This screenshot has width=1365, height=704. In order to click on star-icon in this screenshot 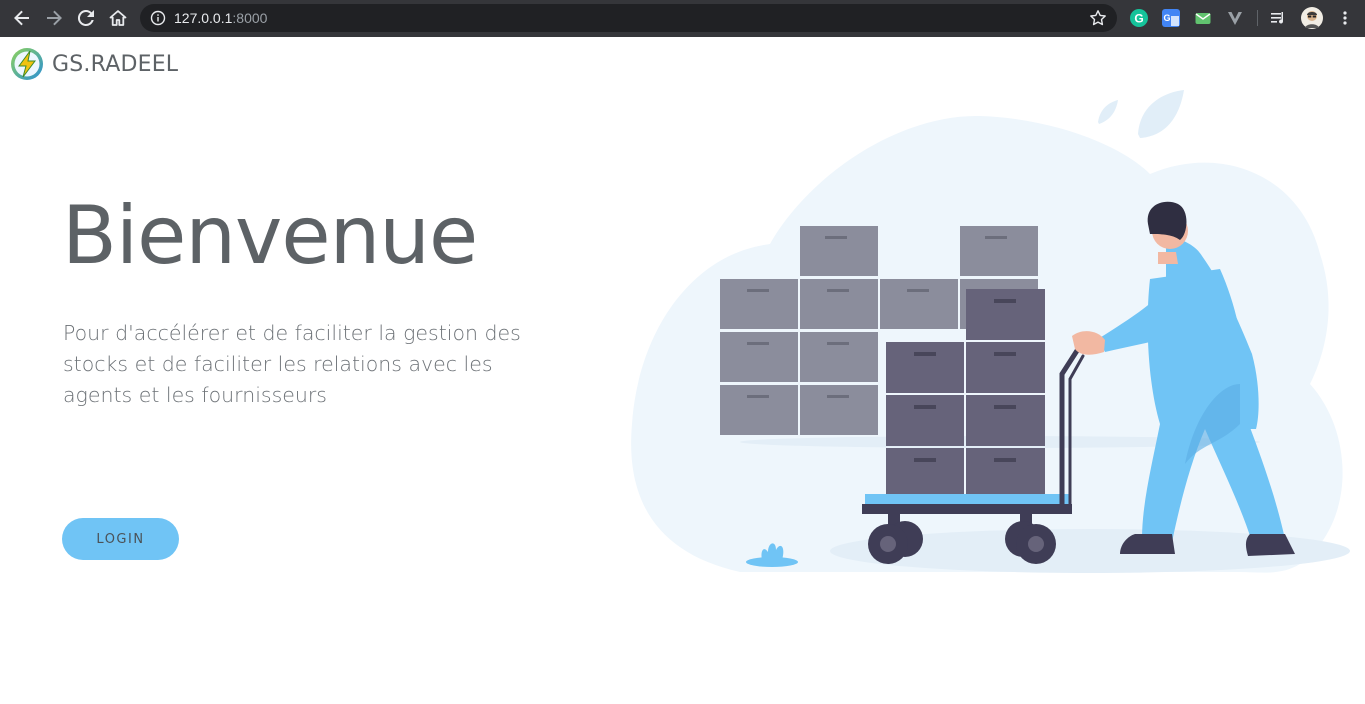, I will do `click(1098, 18)`.